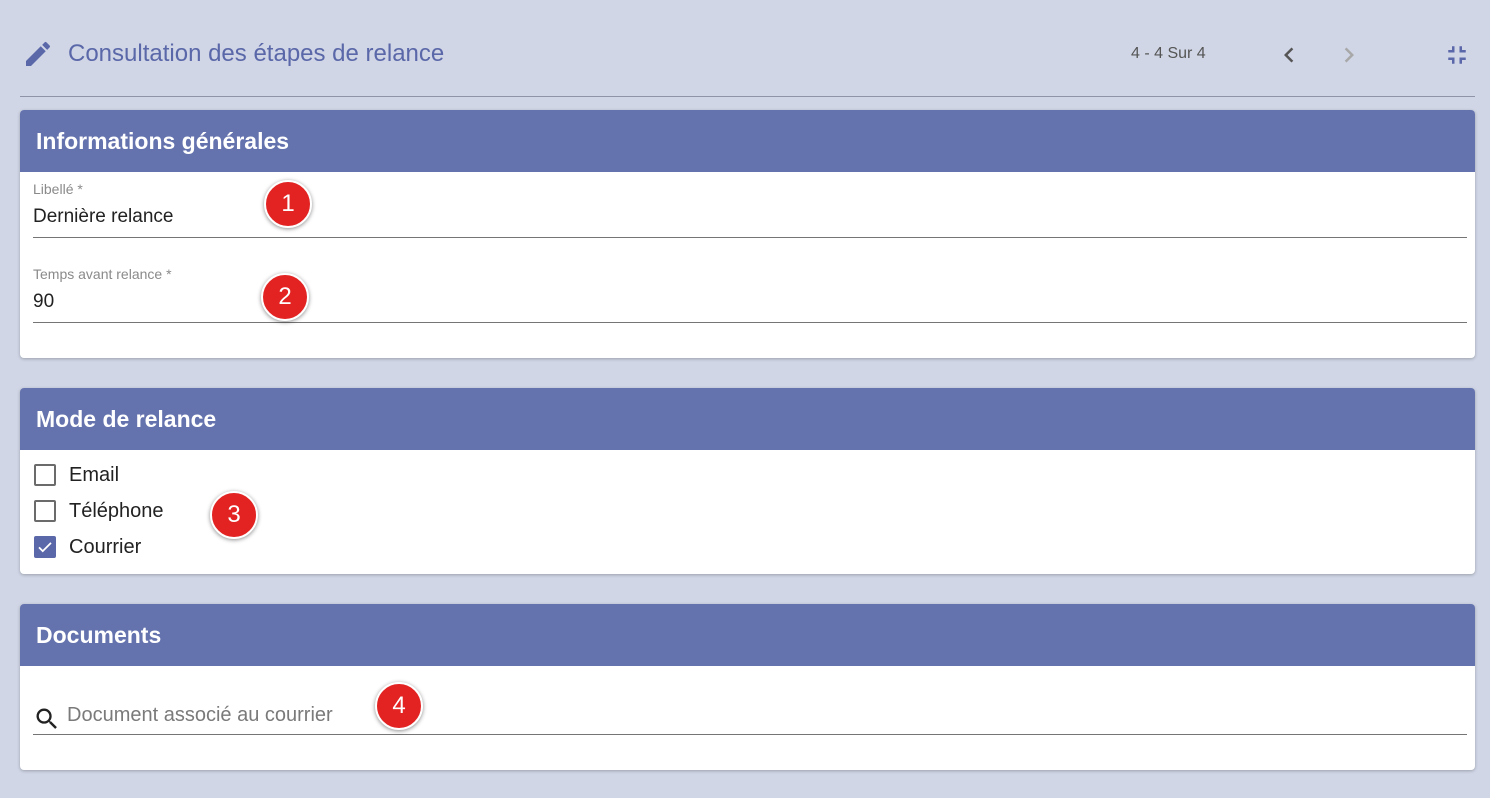 Image resolution: width=1490 pixels, height=798 pixels. I want to click on checkbox-box-email, so click(45, 475).